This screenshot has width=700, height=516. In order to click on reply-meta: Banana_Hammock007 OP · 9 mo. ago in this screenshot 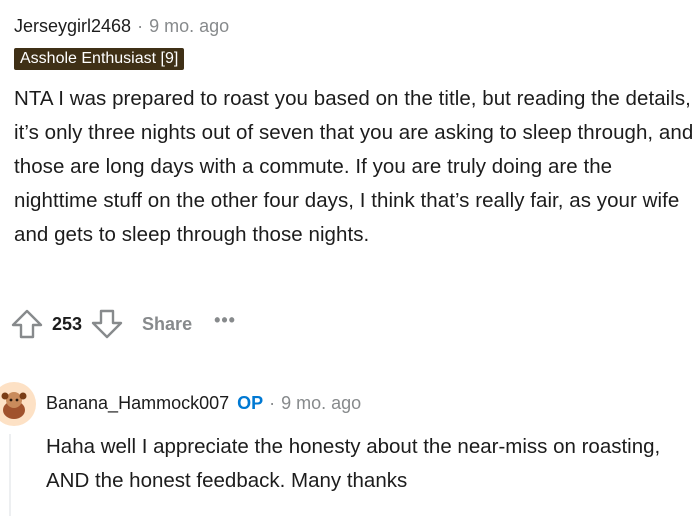, I will do `click(203, 403)`.